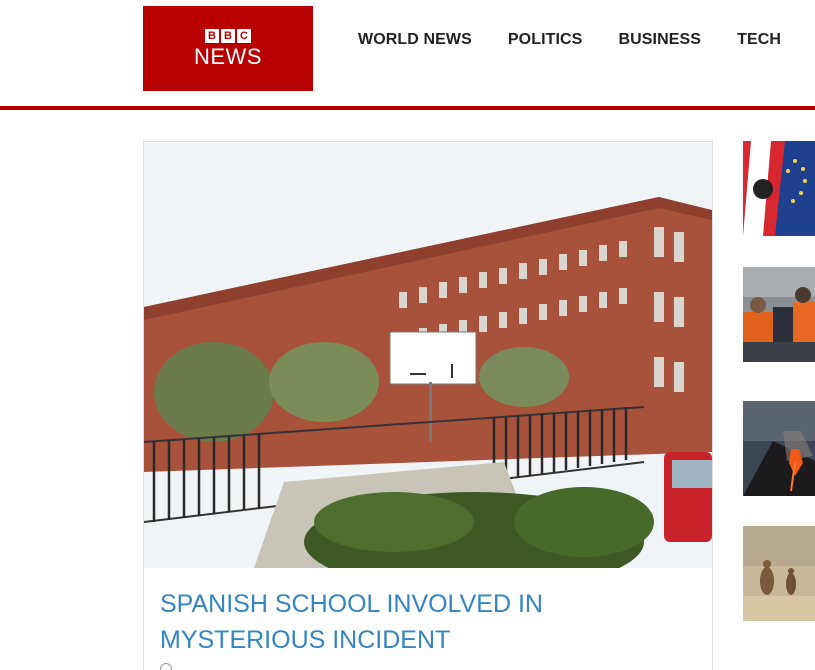 This screenshot has width=815, height=670. I want to click on thumb-flags, so click(779, 188).